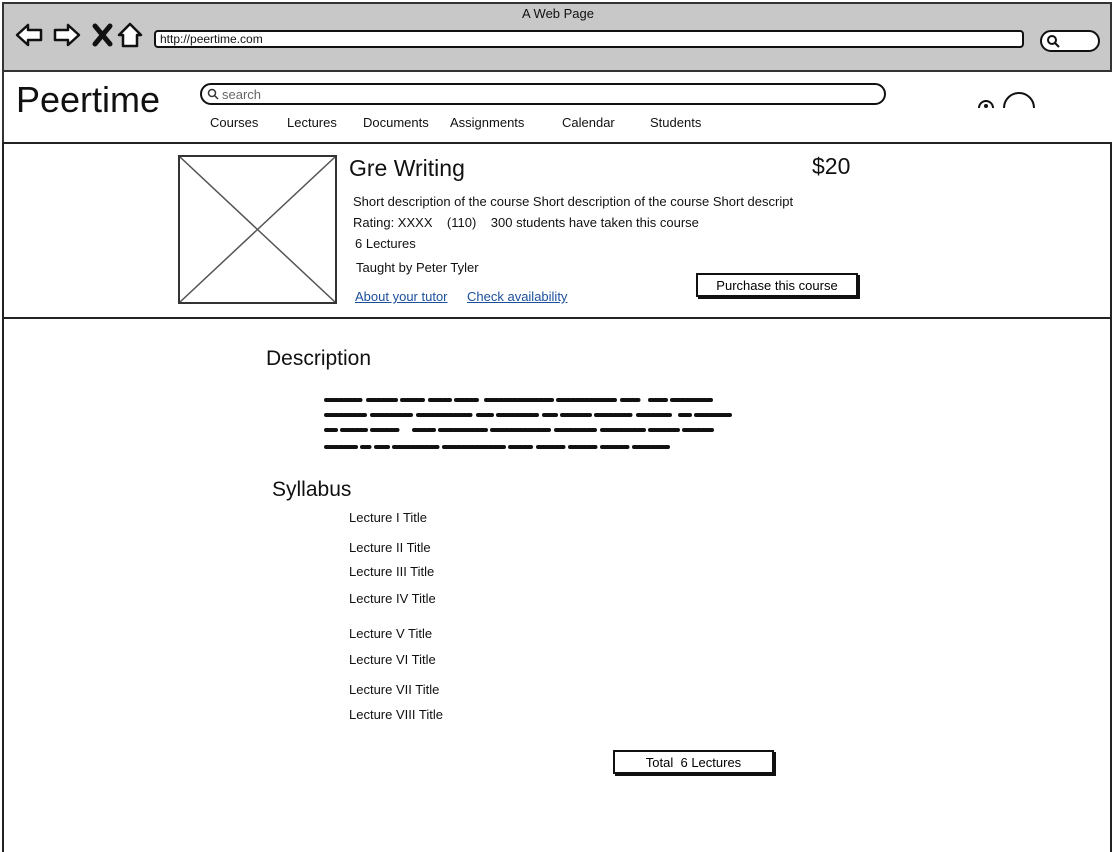 This screenshot has height=852, width=1116. What do you see at coordinates (319, 358) in the screenshot?
I see `description-heading: Description` at bounding box center [319, 358].